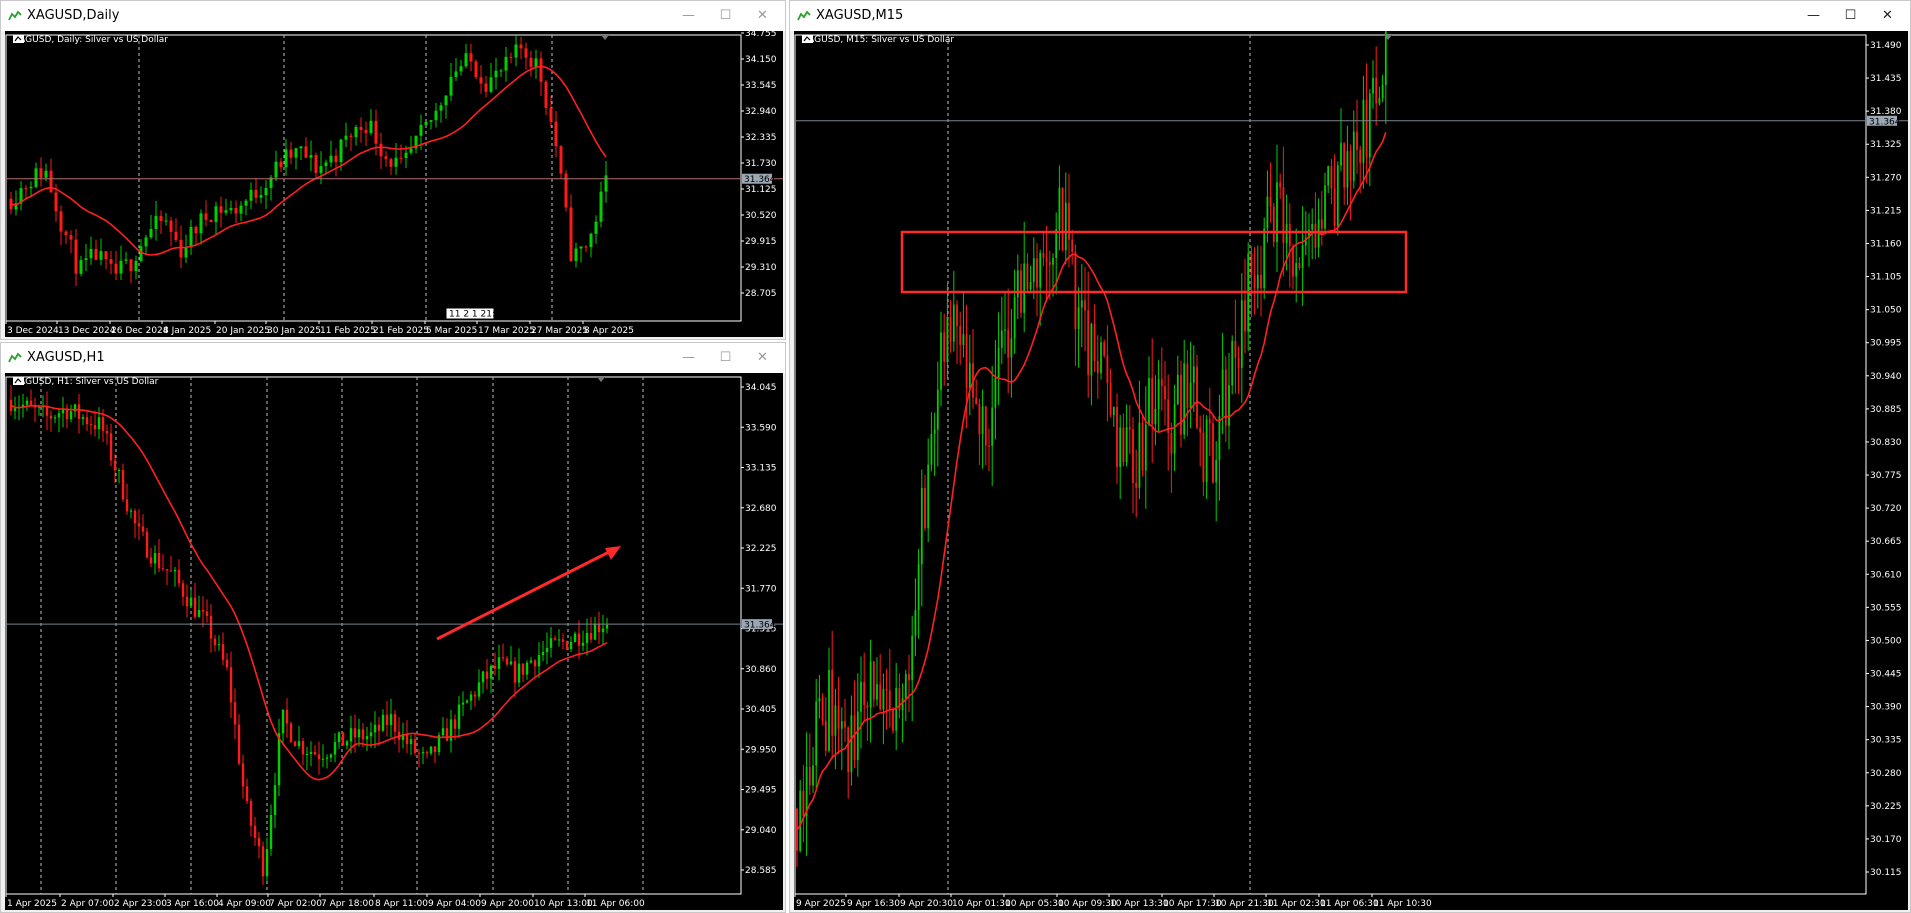 This screenshot has width=1911, height=913. What do you see at coordinates (605, 37) in the screenshot?
I see `chart-shift-marker` at bounding box center [605, 37].